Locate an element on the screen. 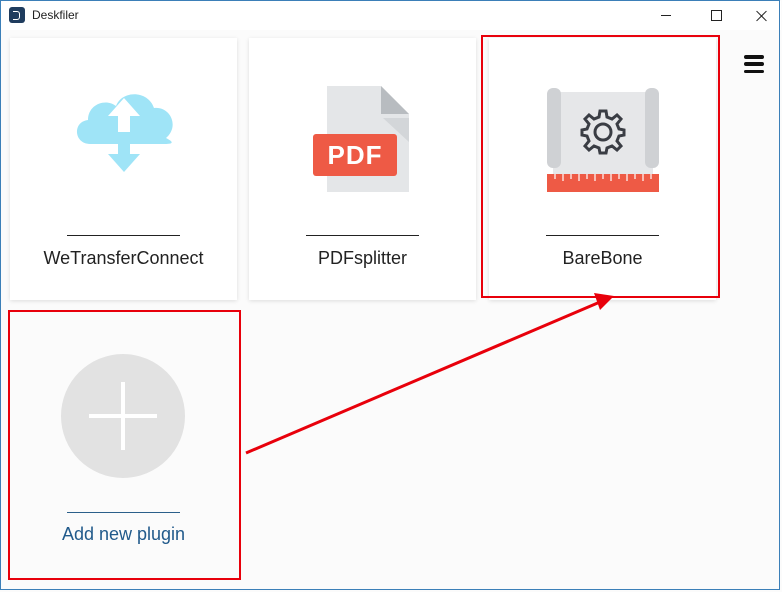 The width and height of the screenshot is (782, 592). plugin-card-barebone: BareBone is located at coordinates (602, 169).